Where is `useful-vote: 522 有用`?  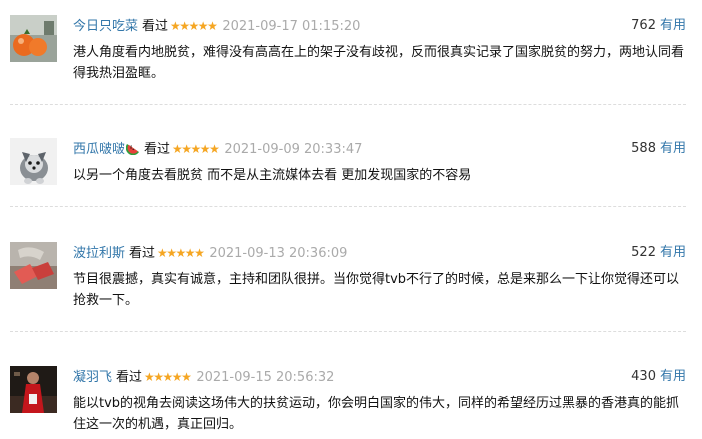
useful-vote: 522 有用 is located at coordinates (658, 253).